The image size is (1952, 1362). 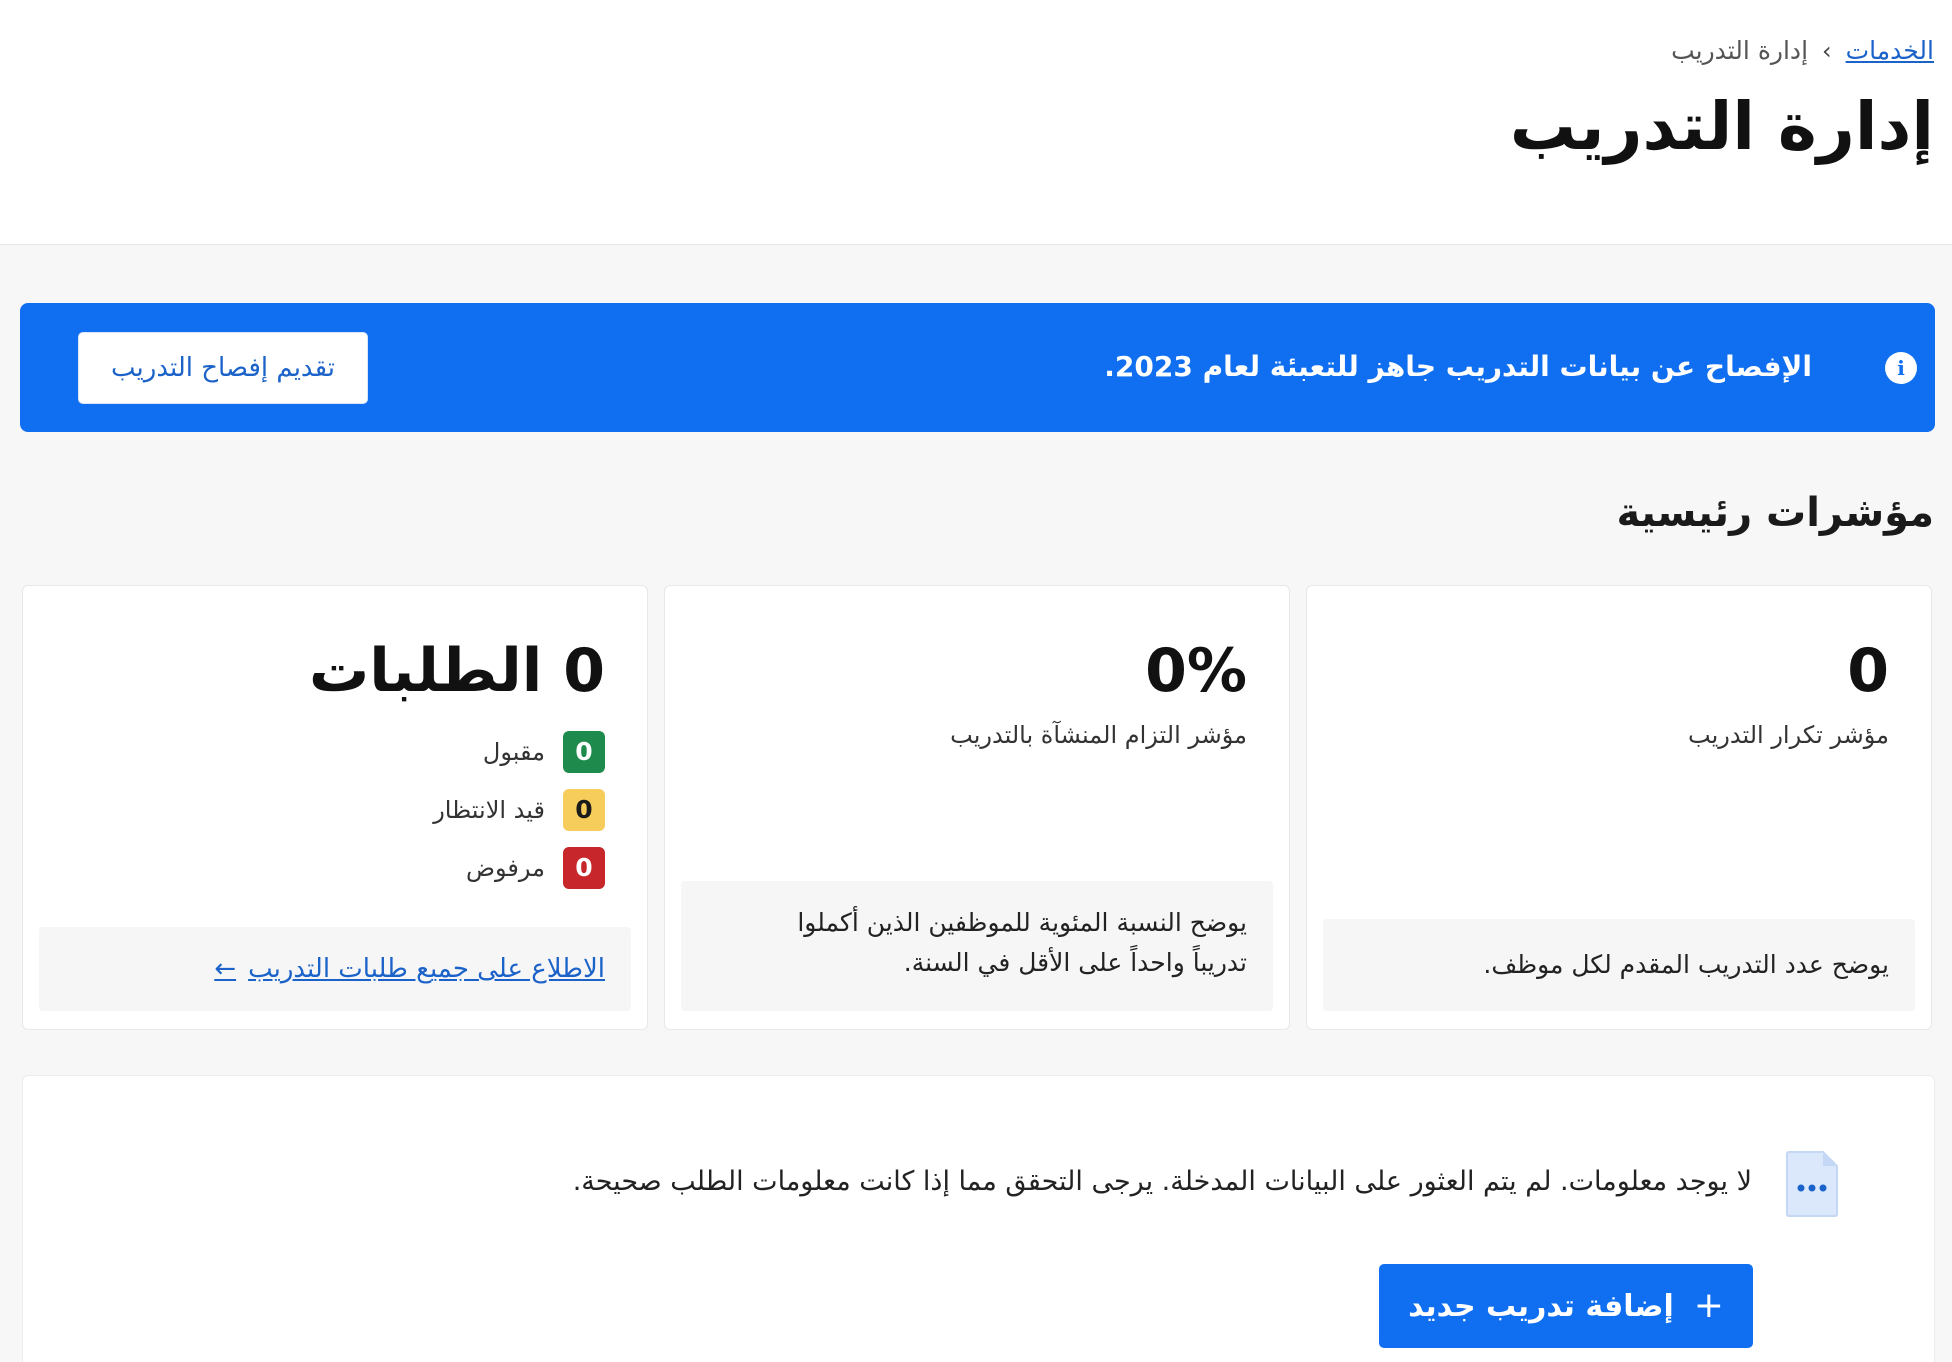 What do you see at coordinates (1541, 1306) in the screenshot?
I see `add-training-label: إضافة تدريب جديد` at bounding box center [1541, 1306].